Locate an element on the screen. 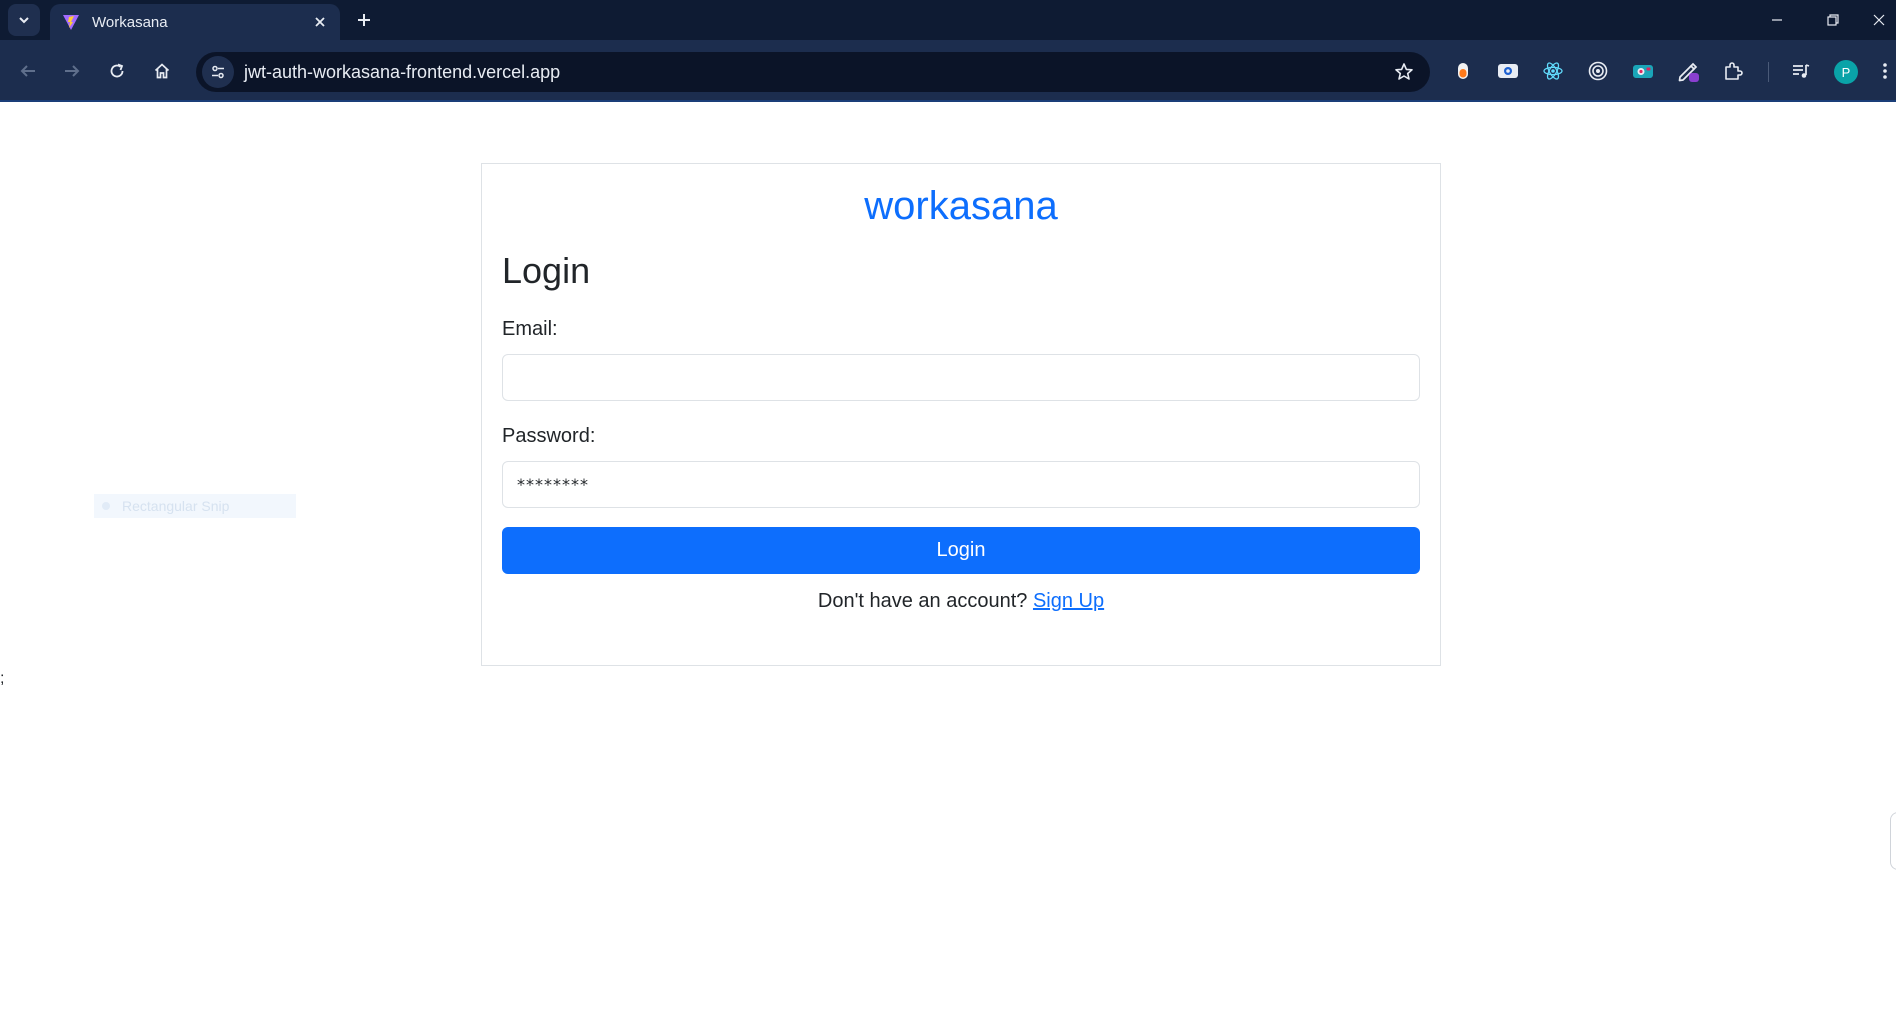 This screenshot has height=1023, width=1896. extensions-button is located at coordinates (1733, 71).